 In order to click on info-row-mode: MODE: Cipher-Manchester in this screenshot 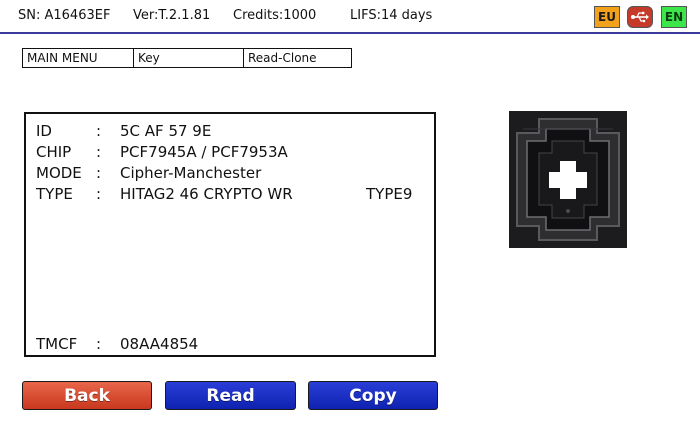, I will do `click(148, 173)`.